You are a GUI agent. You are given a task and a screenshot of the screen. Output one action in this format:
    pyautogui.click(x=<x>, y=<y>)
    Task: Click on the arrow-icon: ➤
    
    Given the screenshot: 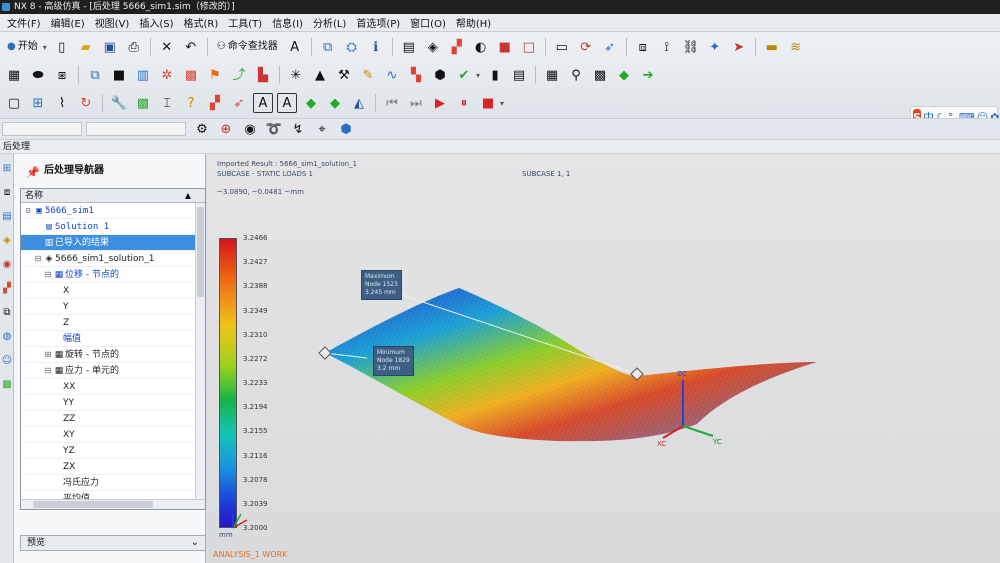 What is the action you would take?
    pyautogui.click(x=739, y=47)
    